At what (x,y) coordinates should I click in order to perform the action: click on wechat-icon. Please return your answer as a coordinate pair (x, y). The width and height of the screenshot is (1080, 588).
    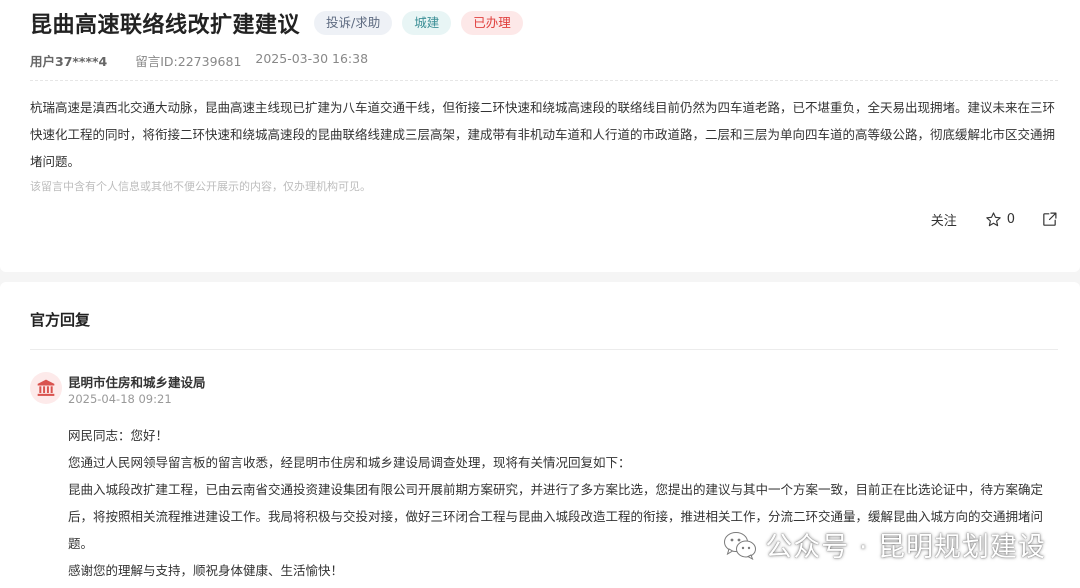
    Looking at the image, I should click on (740, 545).